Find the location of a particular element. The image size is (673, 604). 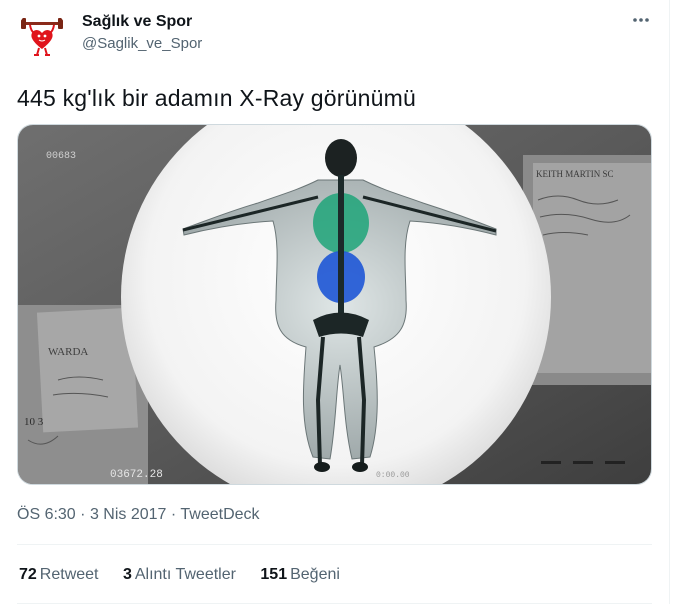

ward-label: WARDA is located at coordinates (68, 352).